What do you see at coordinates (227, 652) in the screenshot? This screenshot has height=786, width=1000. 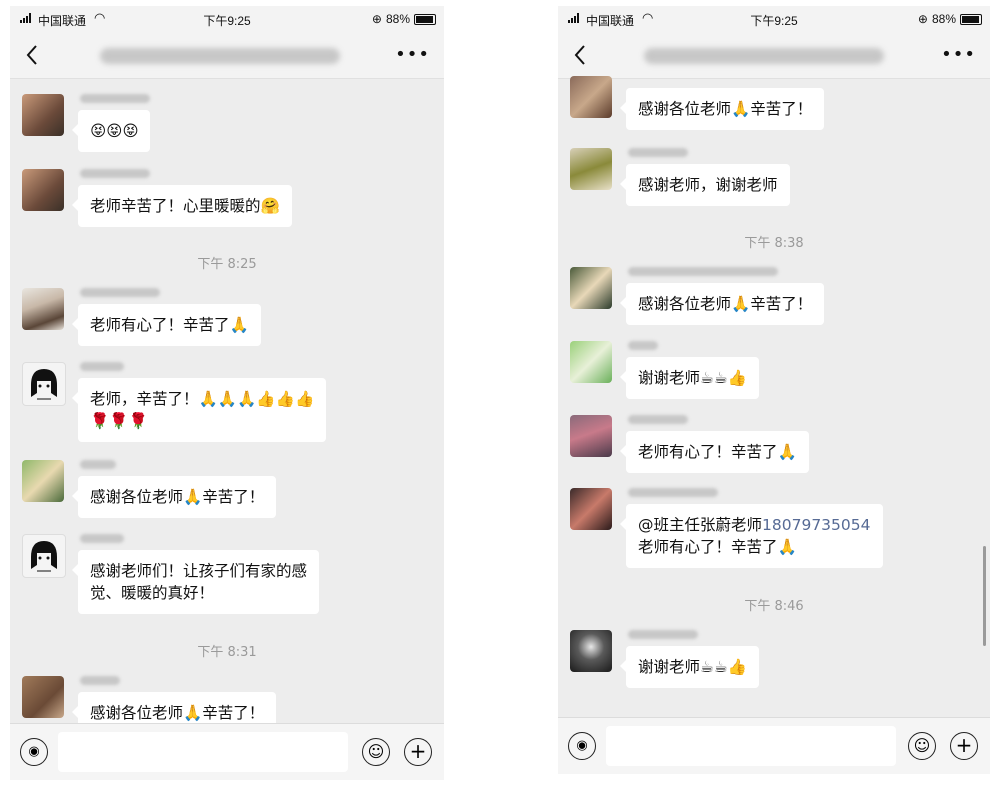 I see `timestamp: 下午 8:31` at bounding box center [227, 652].